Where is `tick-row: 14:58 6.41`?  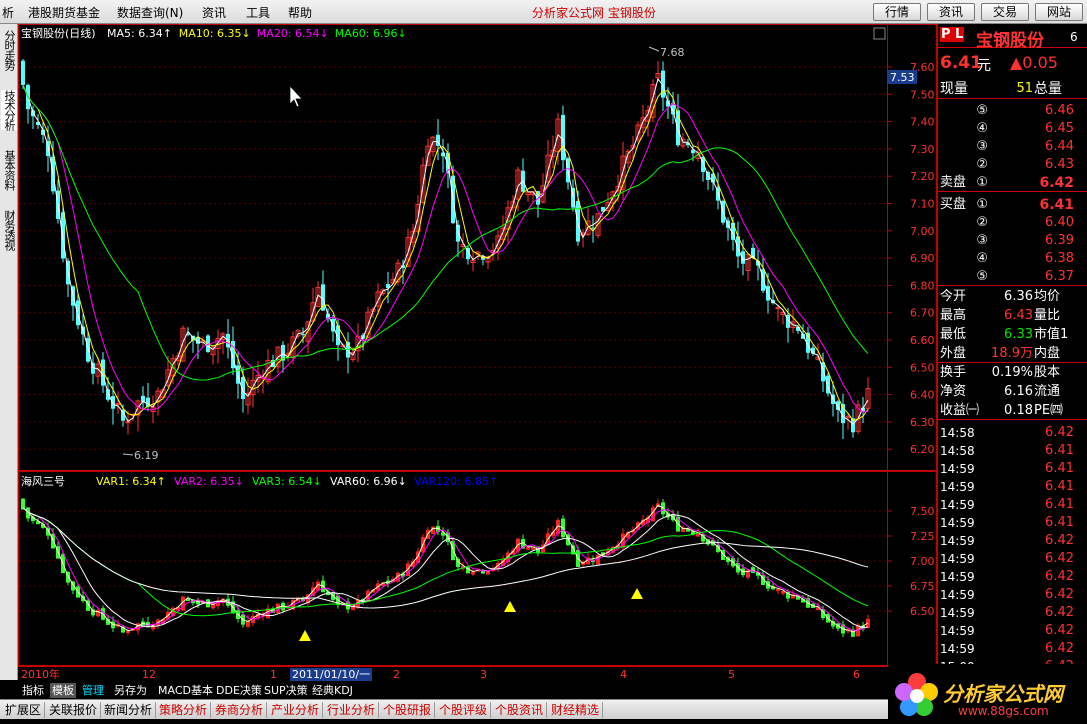 tick-row: 14:58 6.41 is located at coordinates (1007, 450).